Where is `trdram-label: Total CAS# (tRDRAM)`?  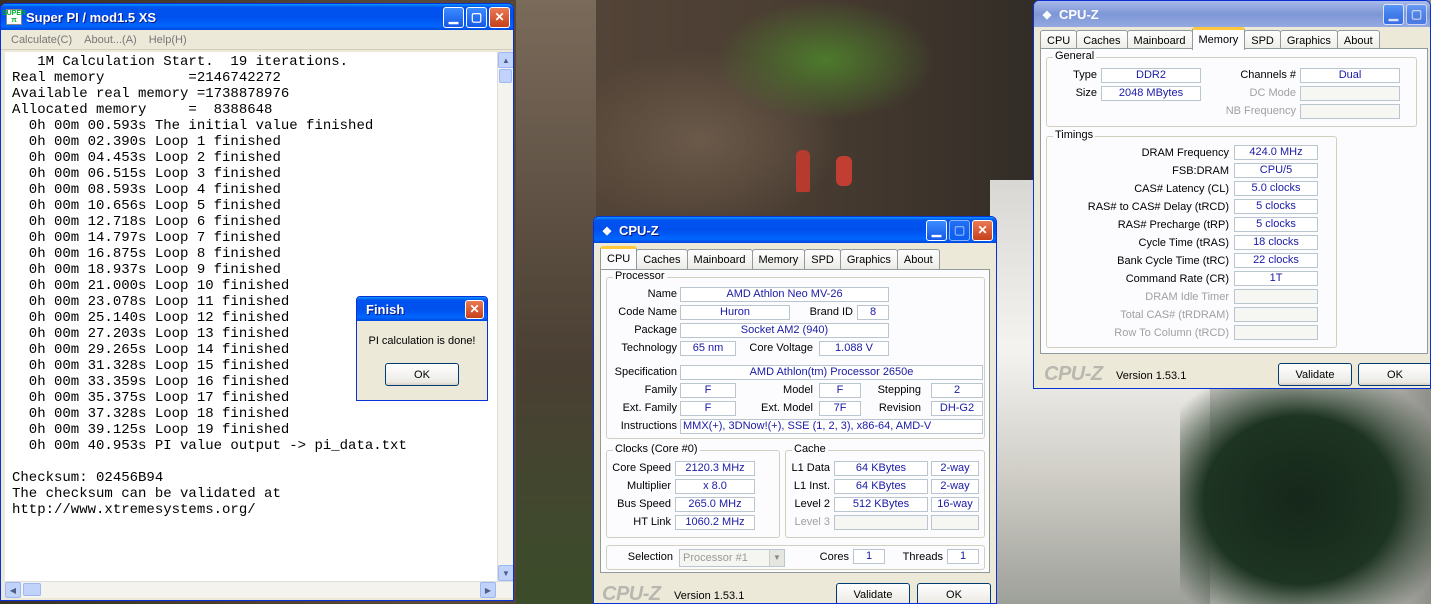 trdram-label: Total CAS# (tRDRAM) is located at coordinates (1174, 315).